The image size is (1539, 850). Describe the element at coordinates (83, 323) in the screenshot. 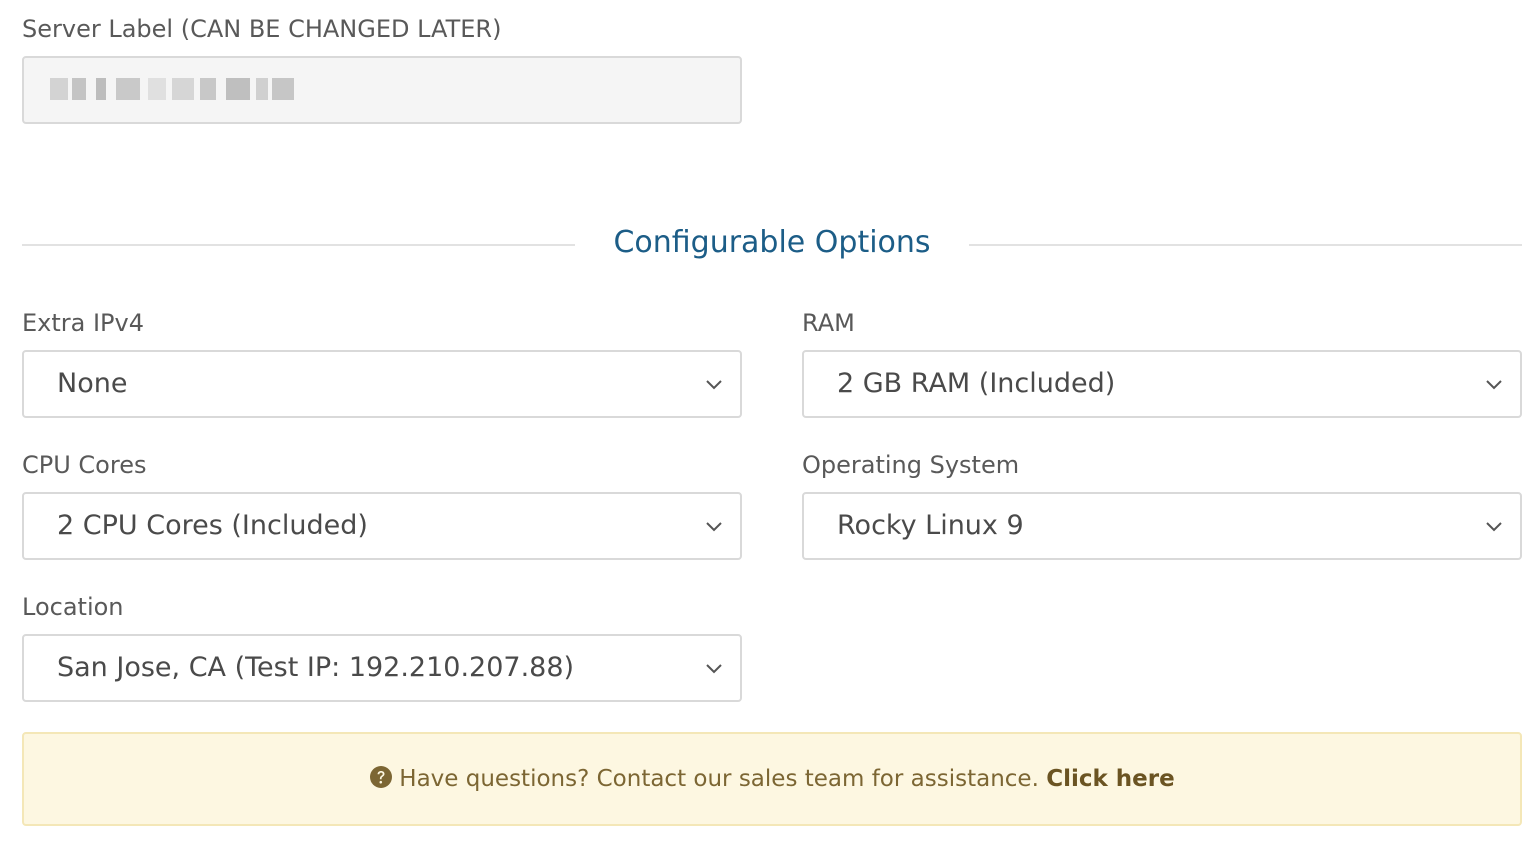

I see `extra-ipv4-label: Extra IPv4` at that location.